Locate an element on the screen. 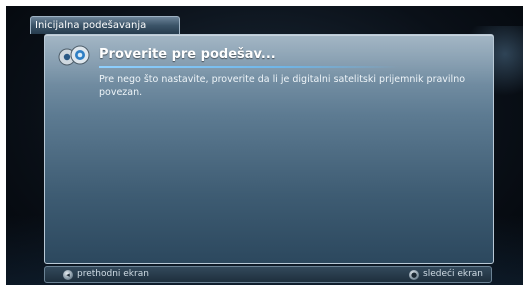 The width and height of the screenshot is (529, 291). back-key-icon: ◂ is located at coordinates (68, 274).